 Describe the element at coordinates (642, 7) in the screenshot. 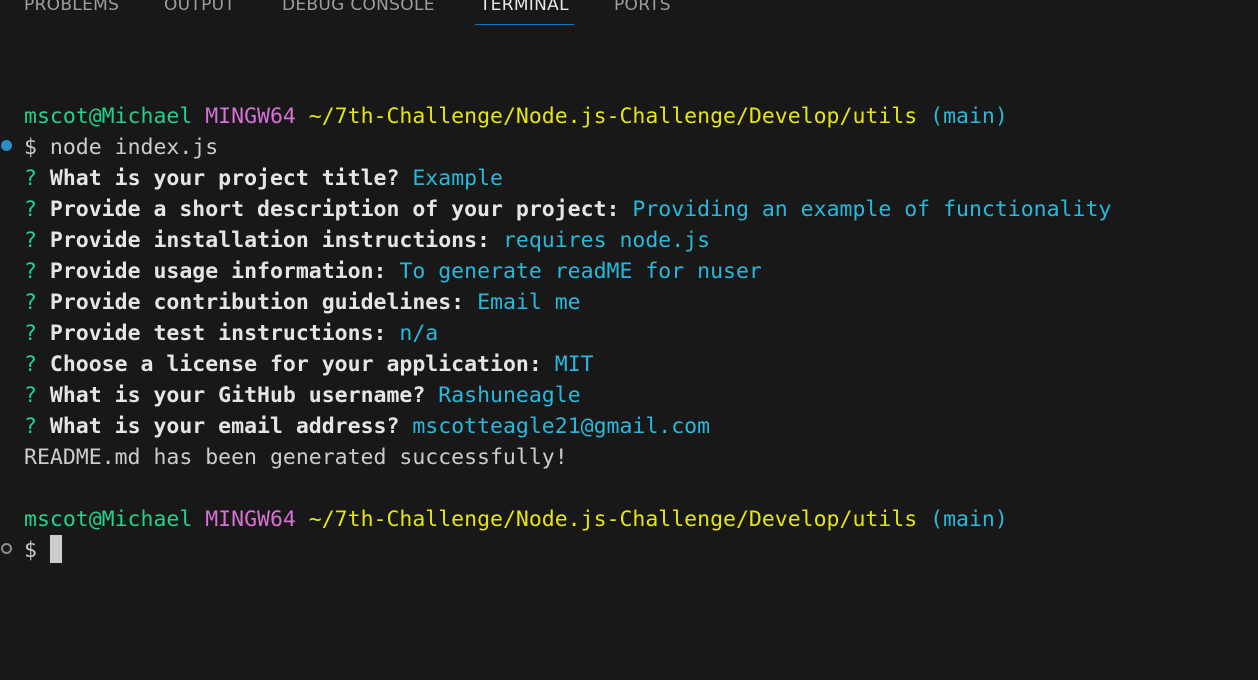

I see `tab-ports: PORTS` at that location.